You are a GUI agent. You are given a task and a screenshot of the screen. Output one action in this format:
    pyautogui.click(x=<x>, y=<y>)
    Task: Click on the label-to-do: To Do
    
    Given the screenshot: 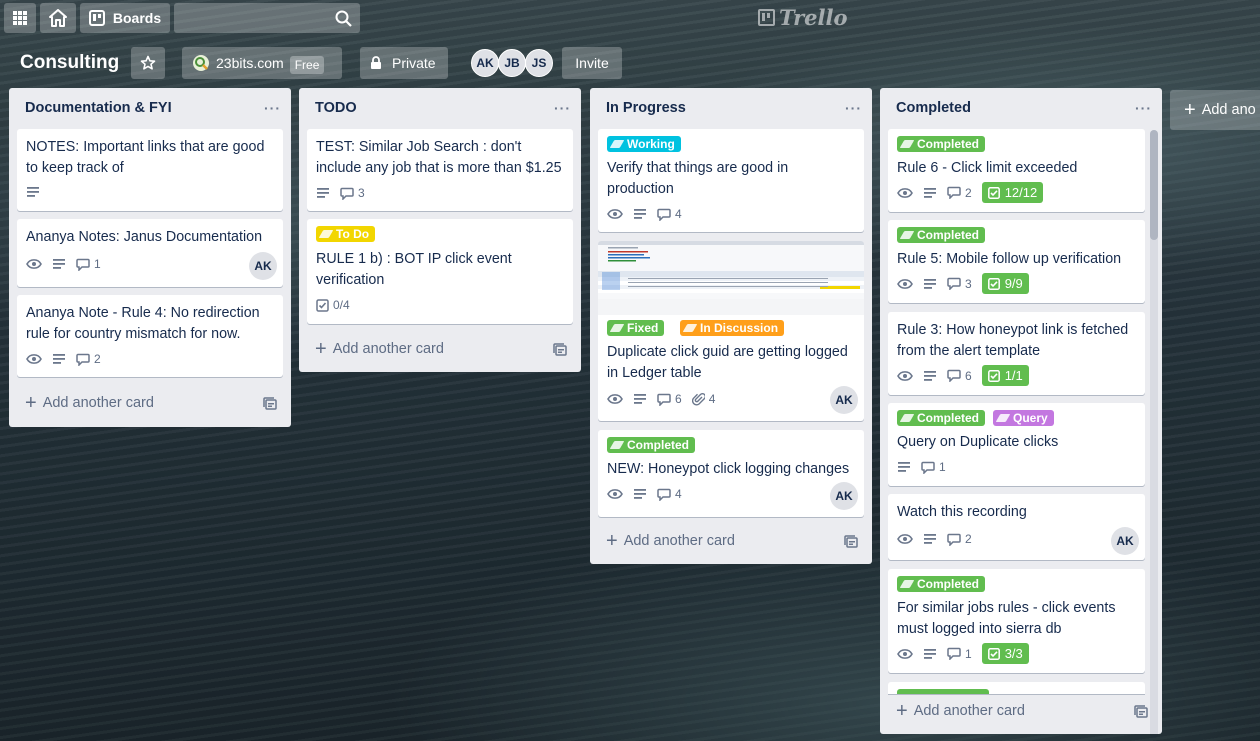 What is the action you would take?
    pyautogui.click(x=346, y=234)
    